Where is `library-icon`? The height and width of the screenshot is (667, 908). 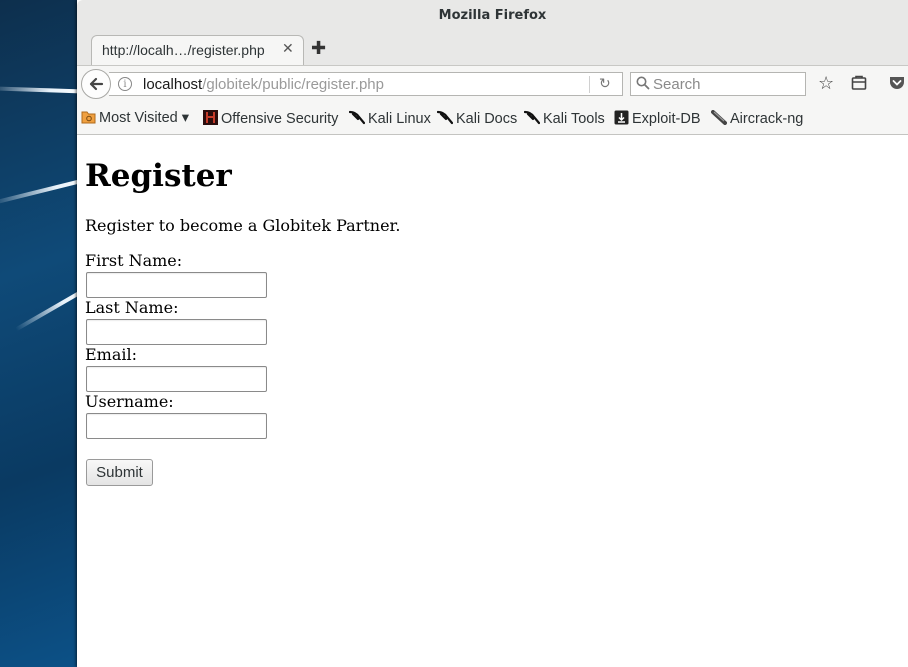 library-icon is located at coordinates (859, 83).